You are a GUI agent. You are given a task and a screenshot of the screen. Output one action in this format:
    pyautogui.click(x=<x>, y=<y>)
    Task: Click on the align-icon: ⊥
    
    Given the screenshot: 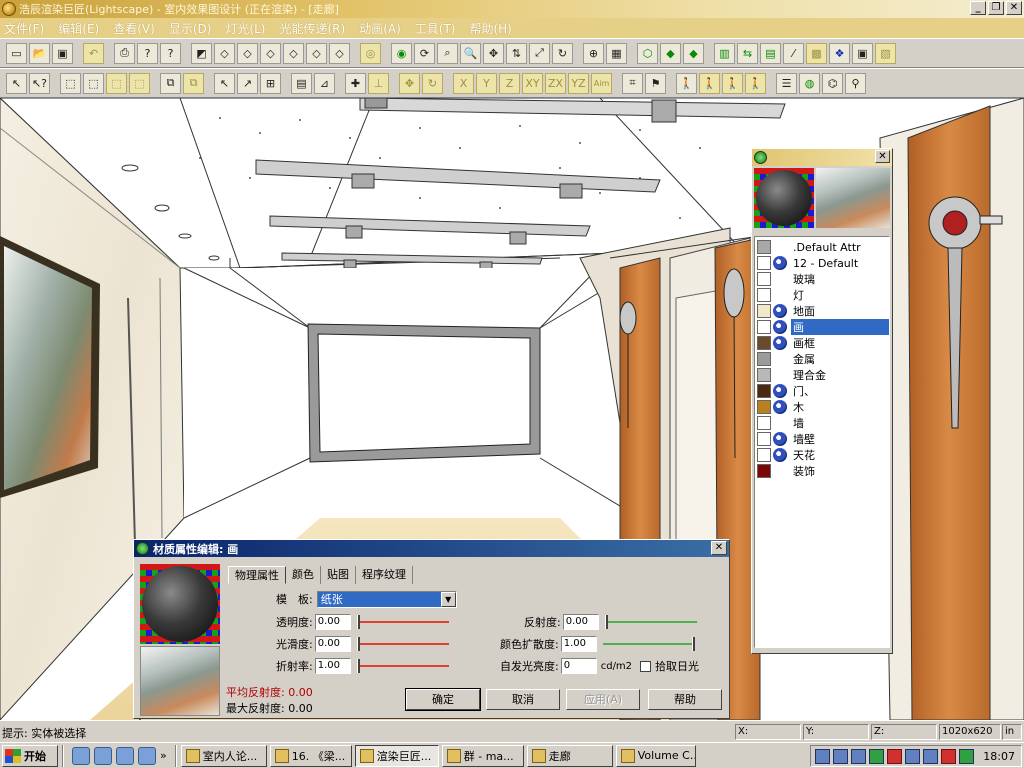 What is the action you would take?
    pyautogui.click(x=378, y=83)
    